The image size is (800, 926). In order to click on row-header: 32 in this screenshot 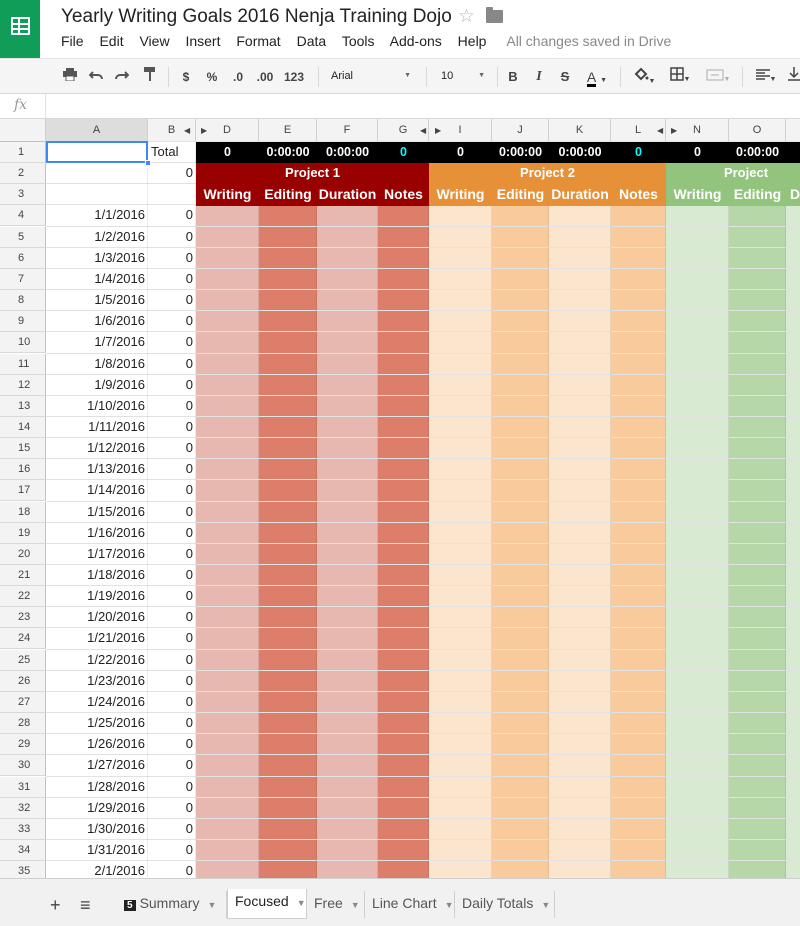, I will do `click(23, 808)`.